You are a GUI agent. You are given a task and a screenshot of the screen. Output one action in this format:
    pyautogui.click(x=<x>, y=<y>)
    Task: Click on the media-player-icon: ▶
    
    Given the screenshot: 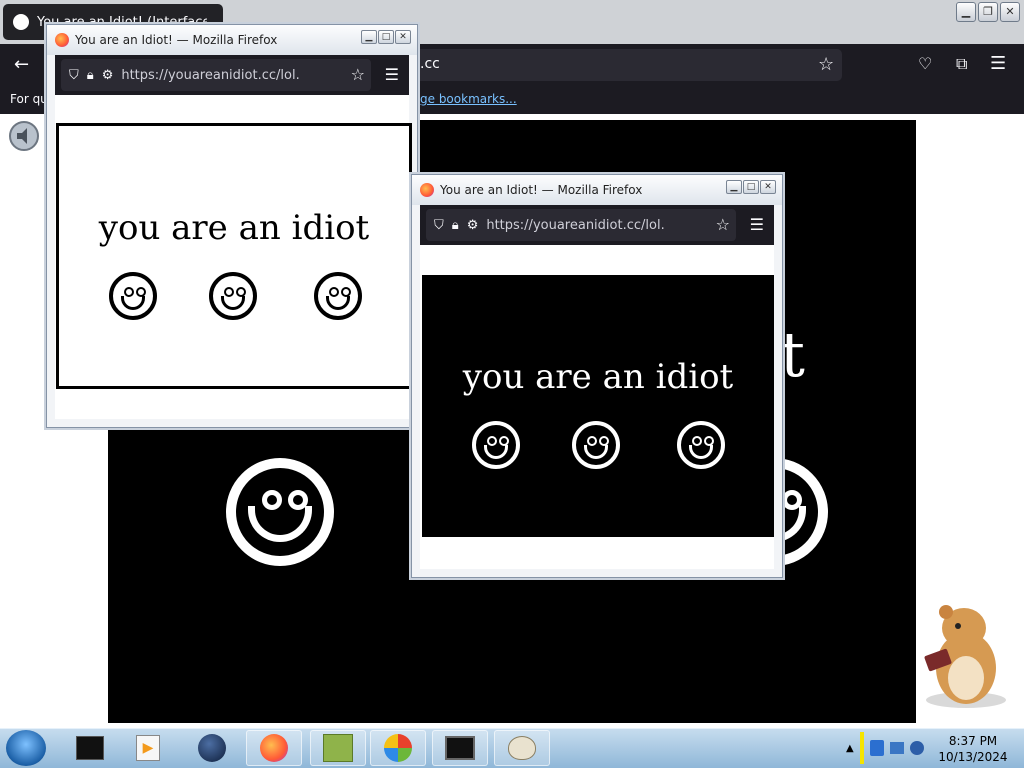 What is the action you would take?
    pyautogui.click(x=148, y=748)
    